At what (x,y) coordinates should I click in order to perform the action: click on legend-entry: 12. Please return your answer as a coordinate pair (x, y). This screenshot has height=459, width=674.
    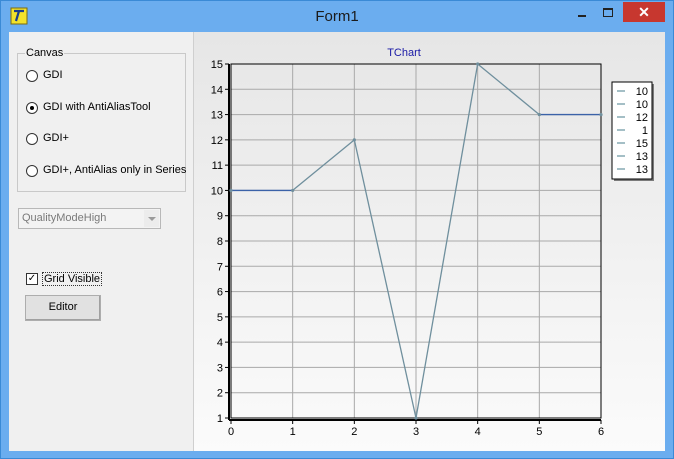
    Looking at the image, I should click on (642, 118).